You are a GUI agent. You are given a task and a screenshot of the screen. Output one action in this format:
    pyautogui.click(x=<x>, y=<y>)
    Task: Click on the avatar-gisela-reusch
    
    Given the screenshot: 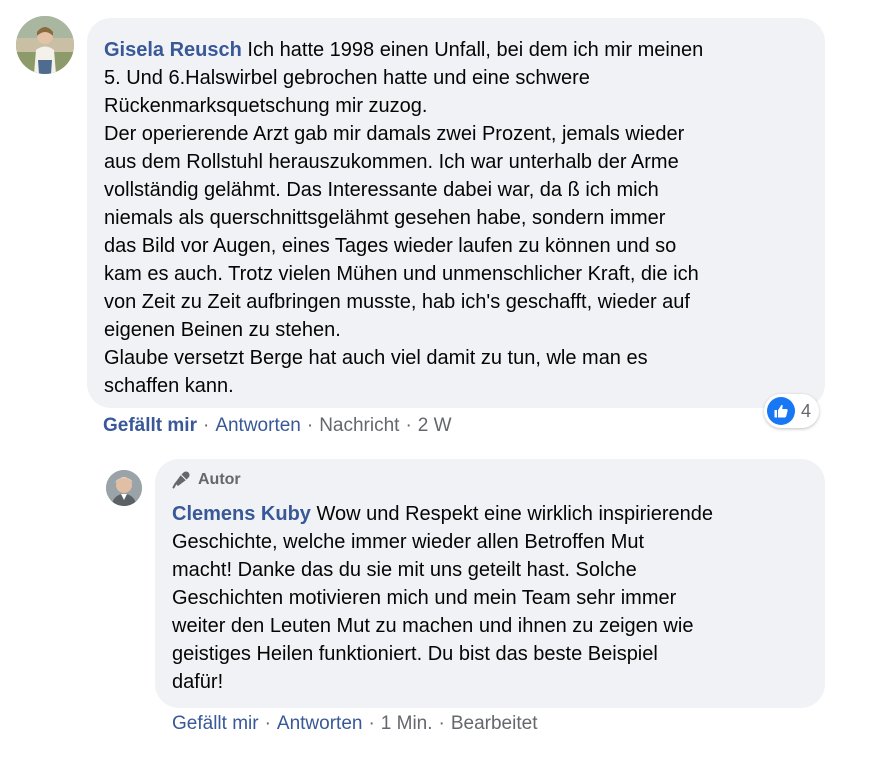 What is the action you would take?
    pyautogui.click(x=45, y=45)
    